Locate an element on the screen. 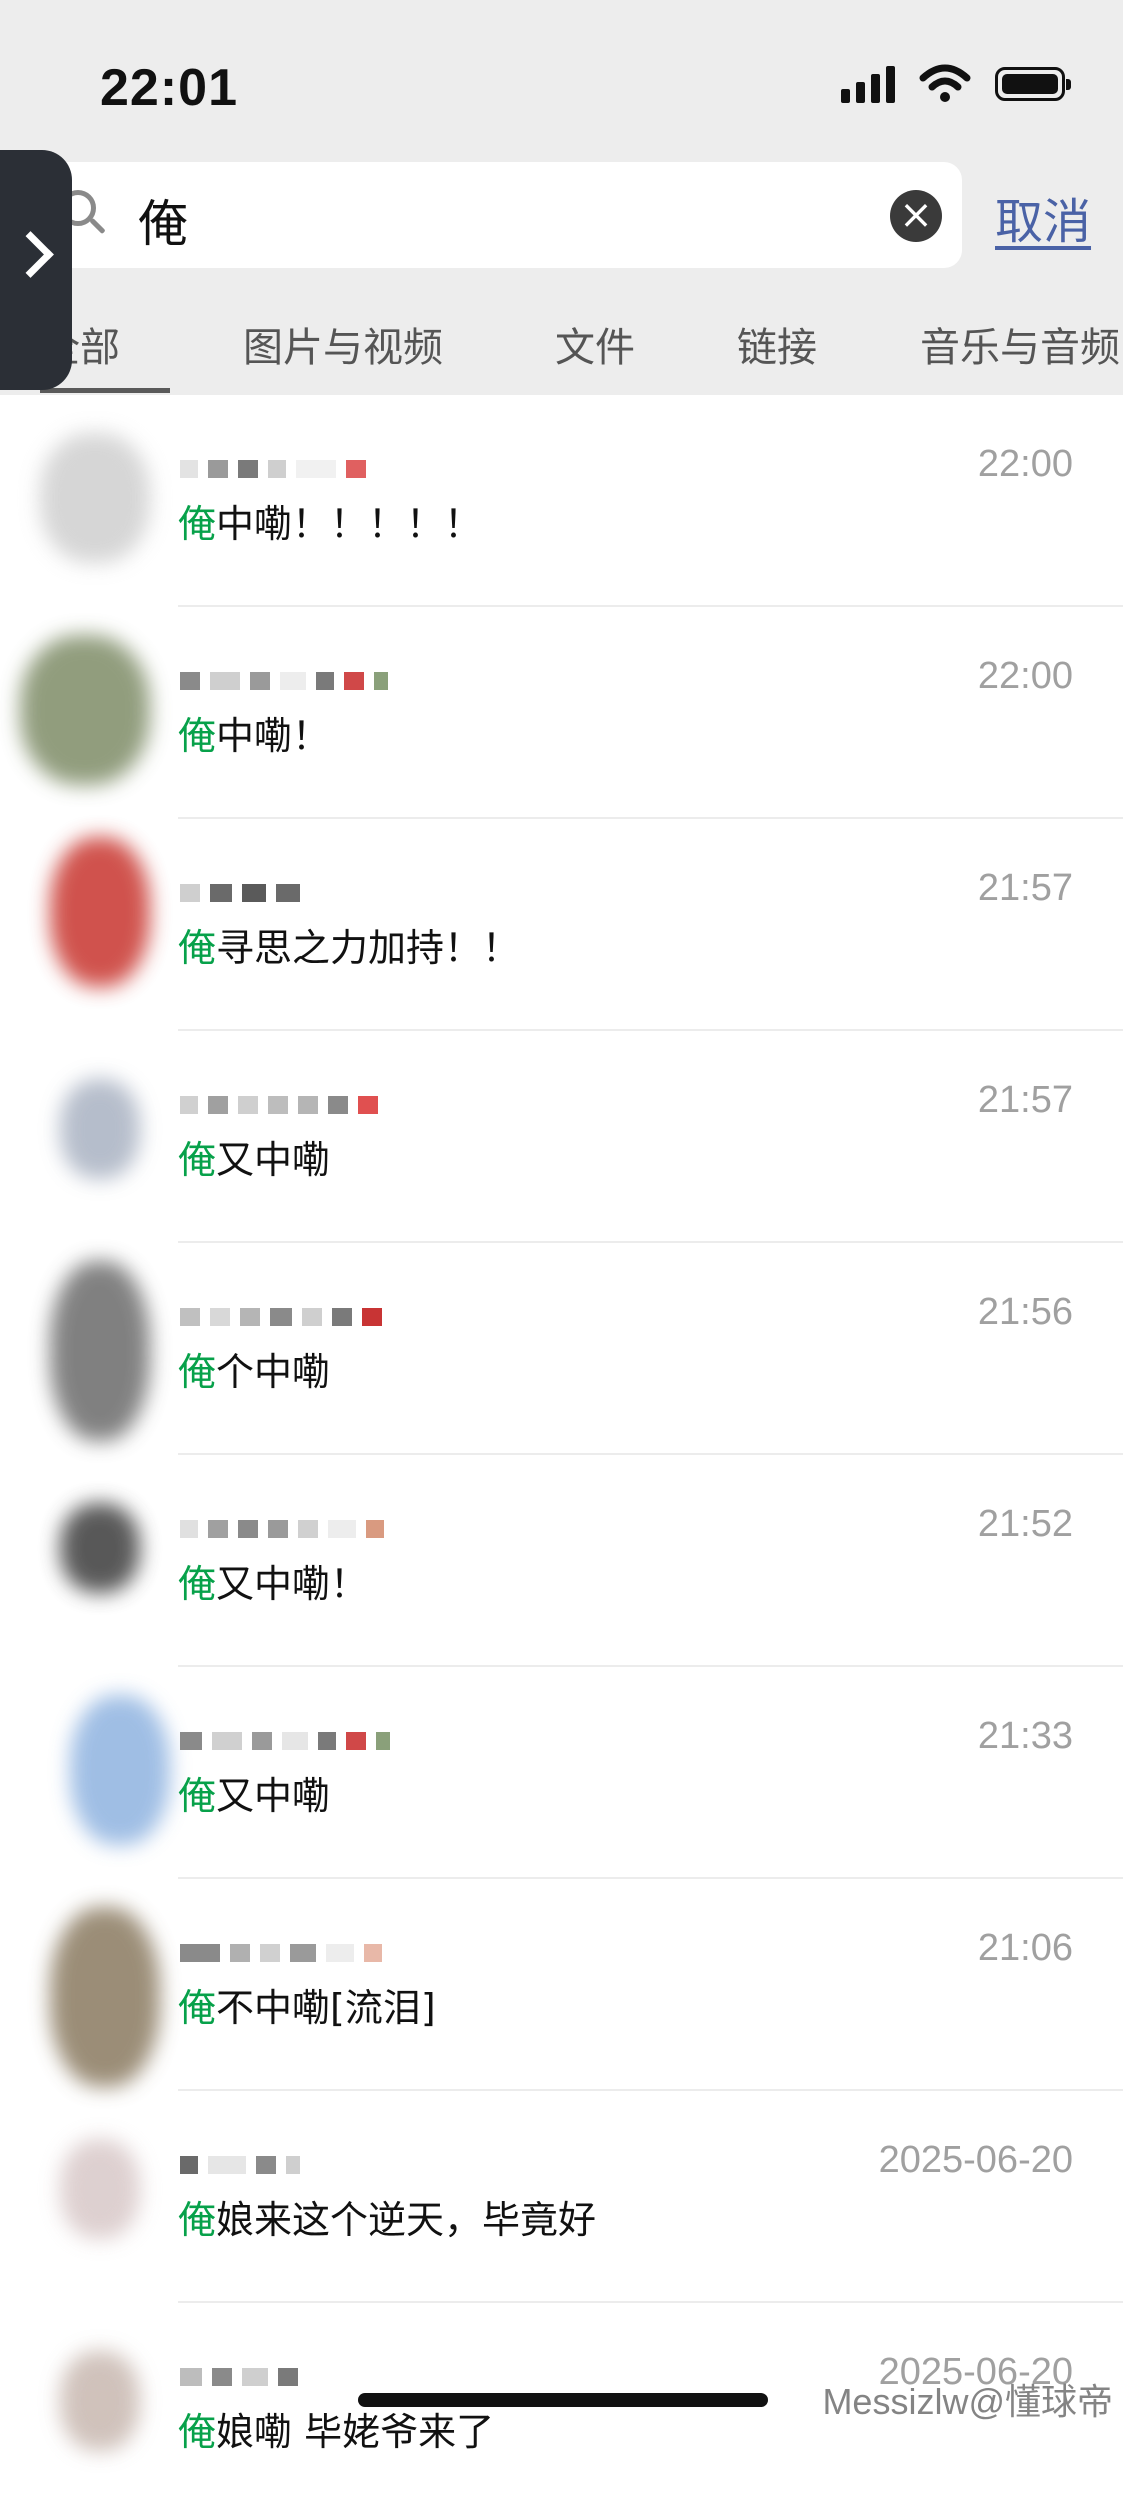 The width and height of the screenshot is (1123, 2515). list-item: 俺个中嘞 21:56 is located at coordinates (561, 1349).